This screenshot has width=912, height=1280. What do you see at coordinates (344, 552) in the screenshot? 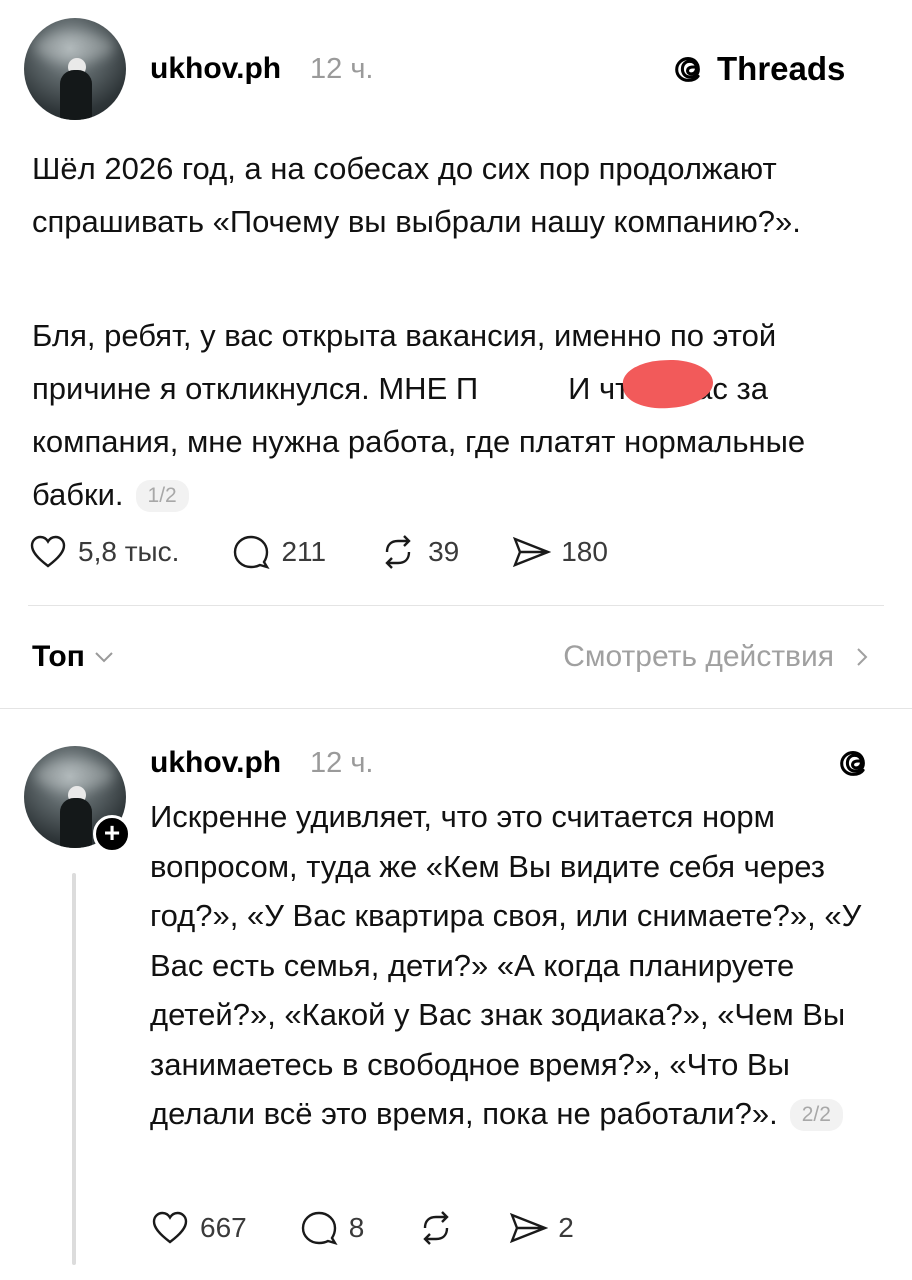
I see `post-actions: 5,8 тыс. 211 39 180` at bounding box center [344, 552].